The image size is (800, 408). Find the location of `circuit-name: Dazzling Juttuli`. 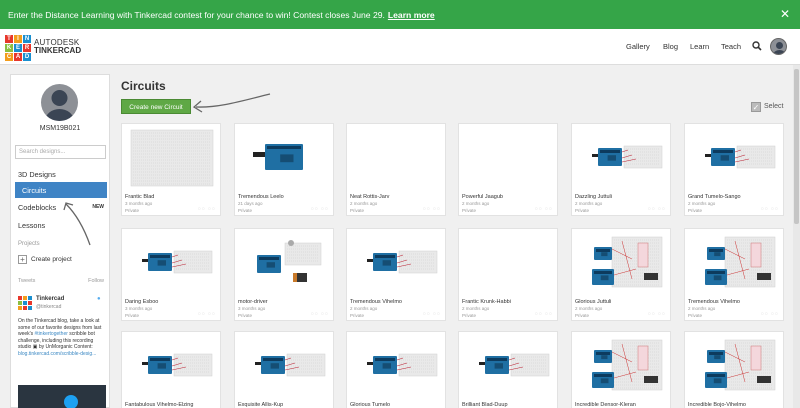

circuit-name: Dazzling Juttuli is located at coordinates (593, 197).